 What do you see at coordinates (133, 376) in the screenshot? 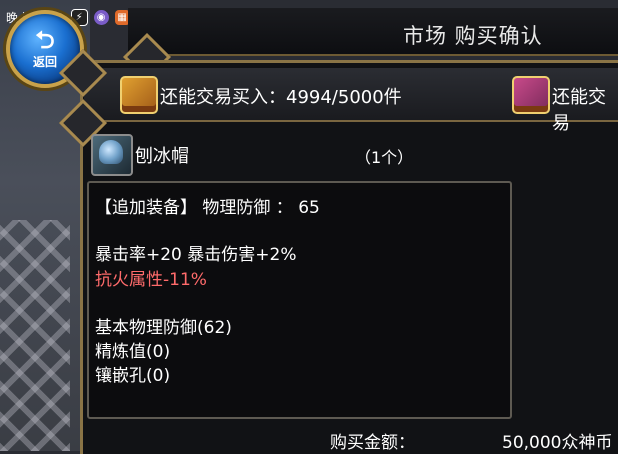
I see `attr-sockets: 镶嵌孔(0)` at bounding box center [133, 376].